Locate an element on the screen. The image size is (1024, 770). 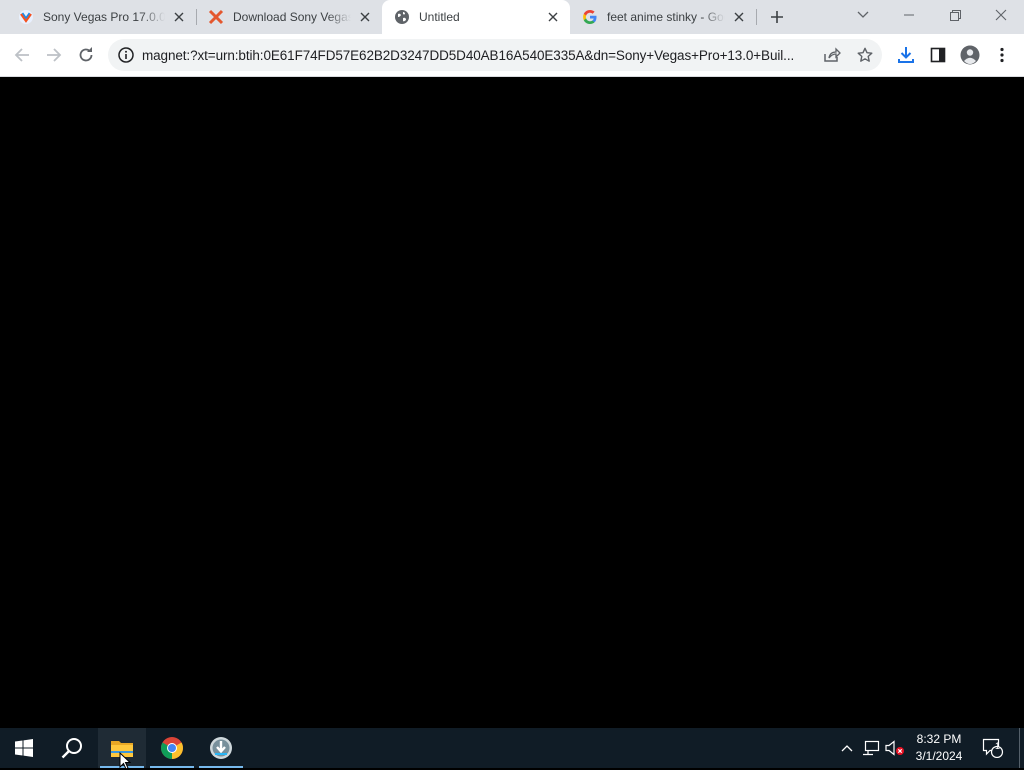
forward-button is located at coordinates (54, 55).